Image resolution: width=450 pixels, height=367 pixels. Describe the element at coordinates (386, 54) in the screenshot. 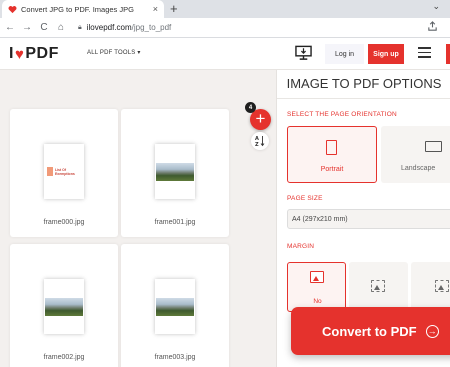

I see `signup-button: Sign up` at that location.